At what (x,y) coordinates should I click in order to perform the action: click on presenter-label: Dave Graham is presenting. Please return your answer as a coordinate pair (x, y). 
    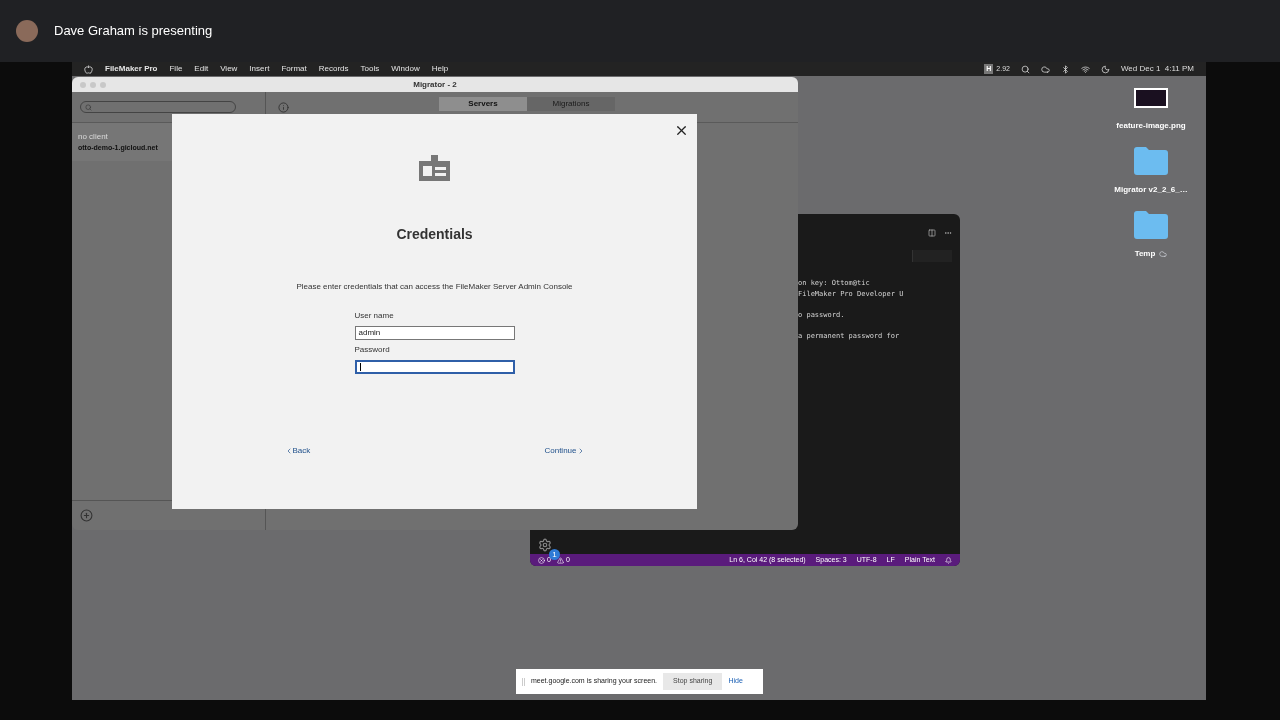
    Looking at the image, I should click on (133, 31).